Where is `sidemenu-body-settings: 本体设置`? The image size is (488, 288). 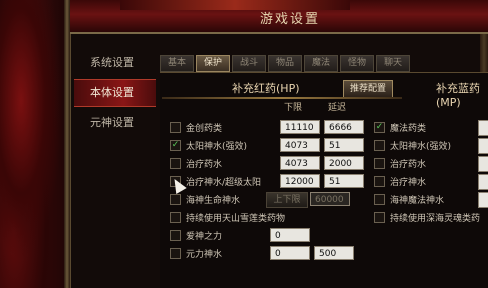 sidemenu-body-settings: 本体设置 is located at coordinates (115, 93).